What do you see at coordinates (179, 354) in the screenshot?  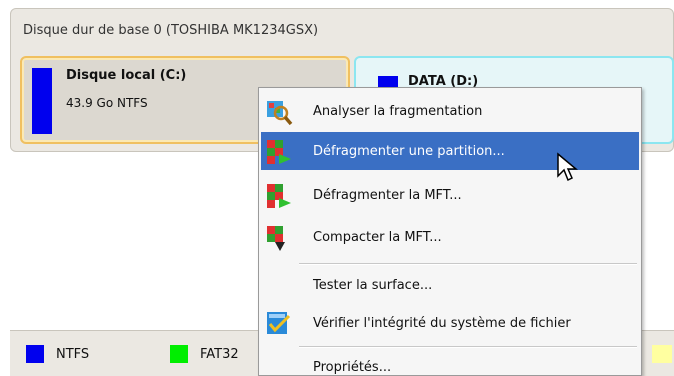 I see `legend-swatch-fat32` at bounding box center [179, 354].